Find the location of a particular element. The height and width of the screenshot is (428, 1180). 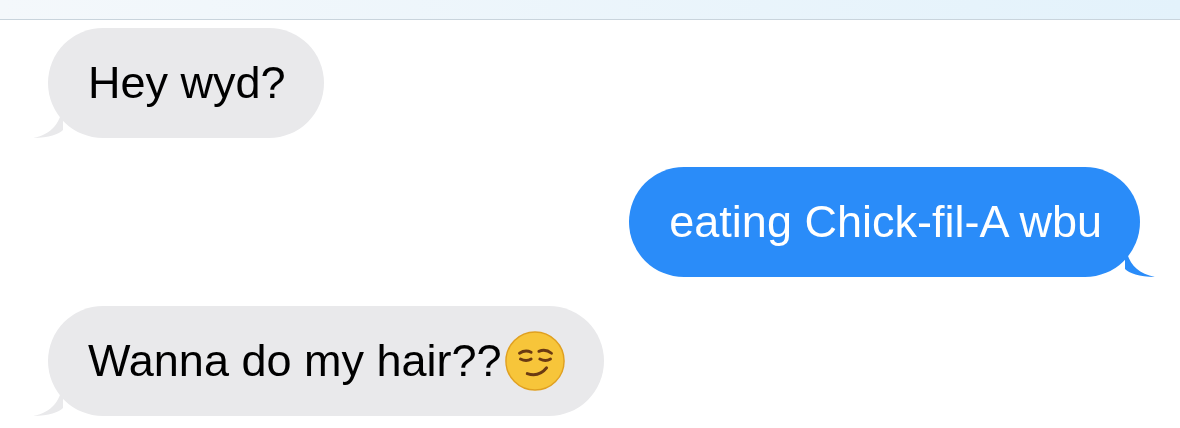

message-bubble: Hey wyd? is located at coordinates (186, 83).